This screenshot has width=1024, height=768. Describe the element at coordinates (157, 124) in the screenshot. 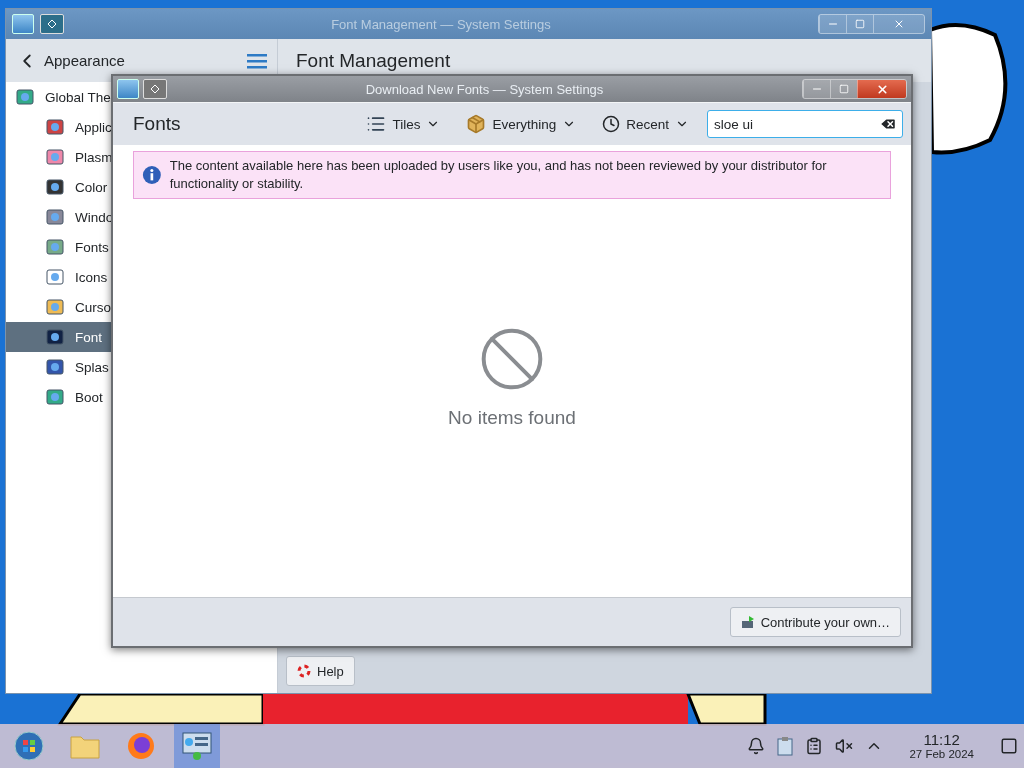

I see `dialog-heading: Fonts` at that location.